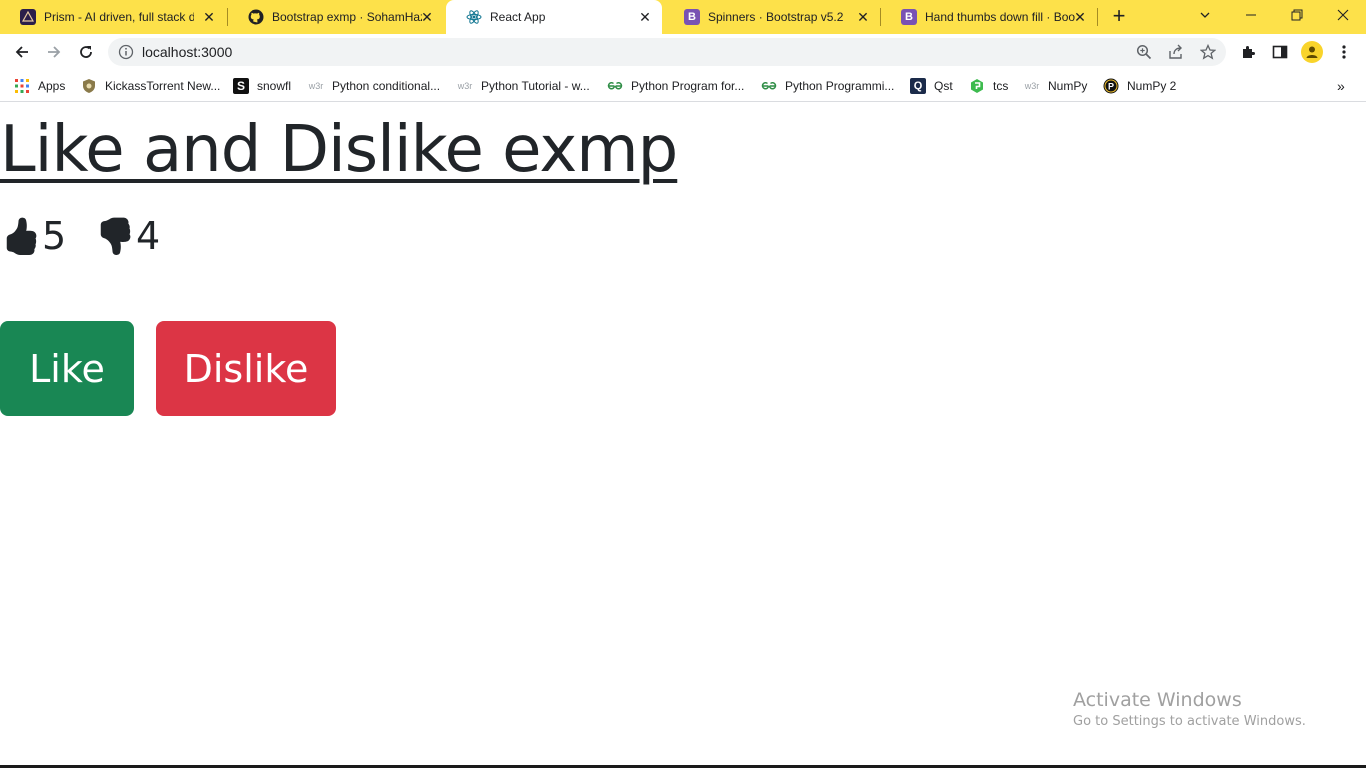 The width and height of the screenshot is (1366, 768). What do you see at coordinates (931, 86) in the screenshot?
I see `bookmark-qst: Q Qst` at bounding box center [931, 86].